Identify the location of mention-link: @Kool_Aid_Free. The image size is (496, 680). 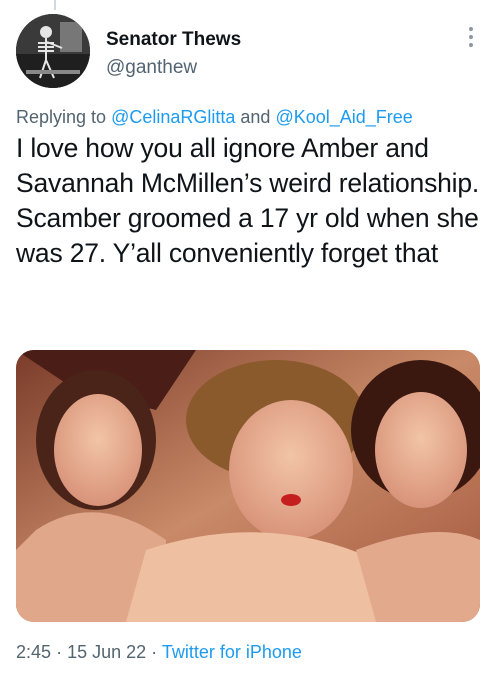
(343, 117).